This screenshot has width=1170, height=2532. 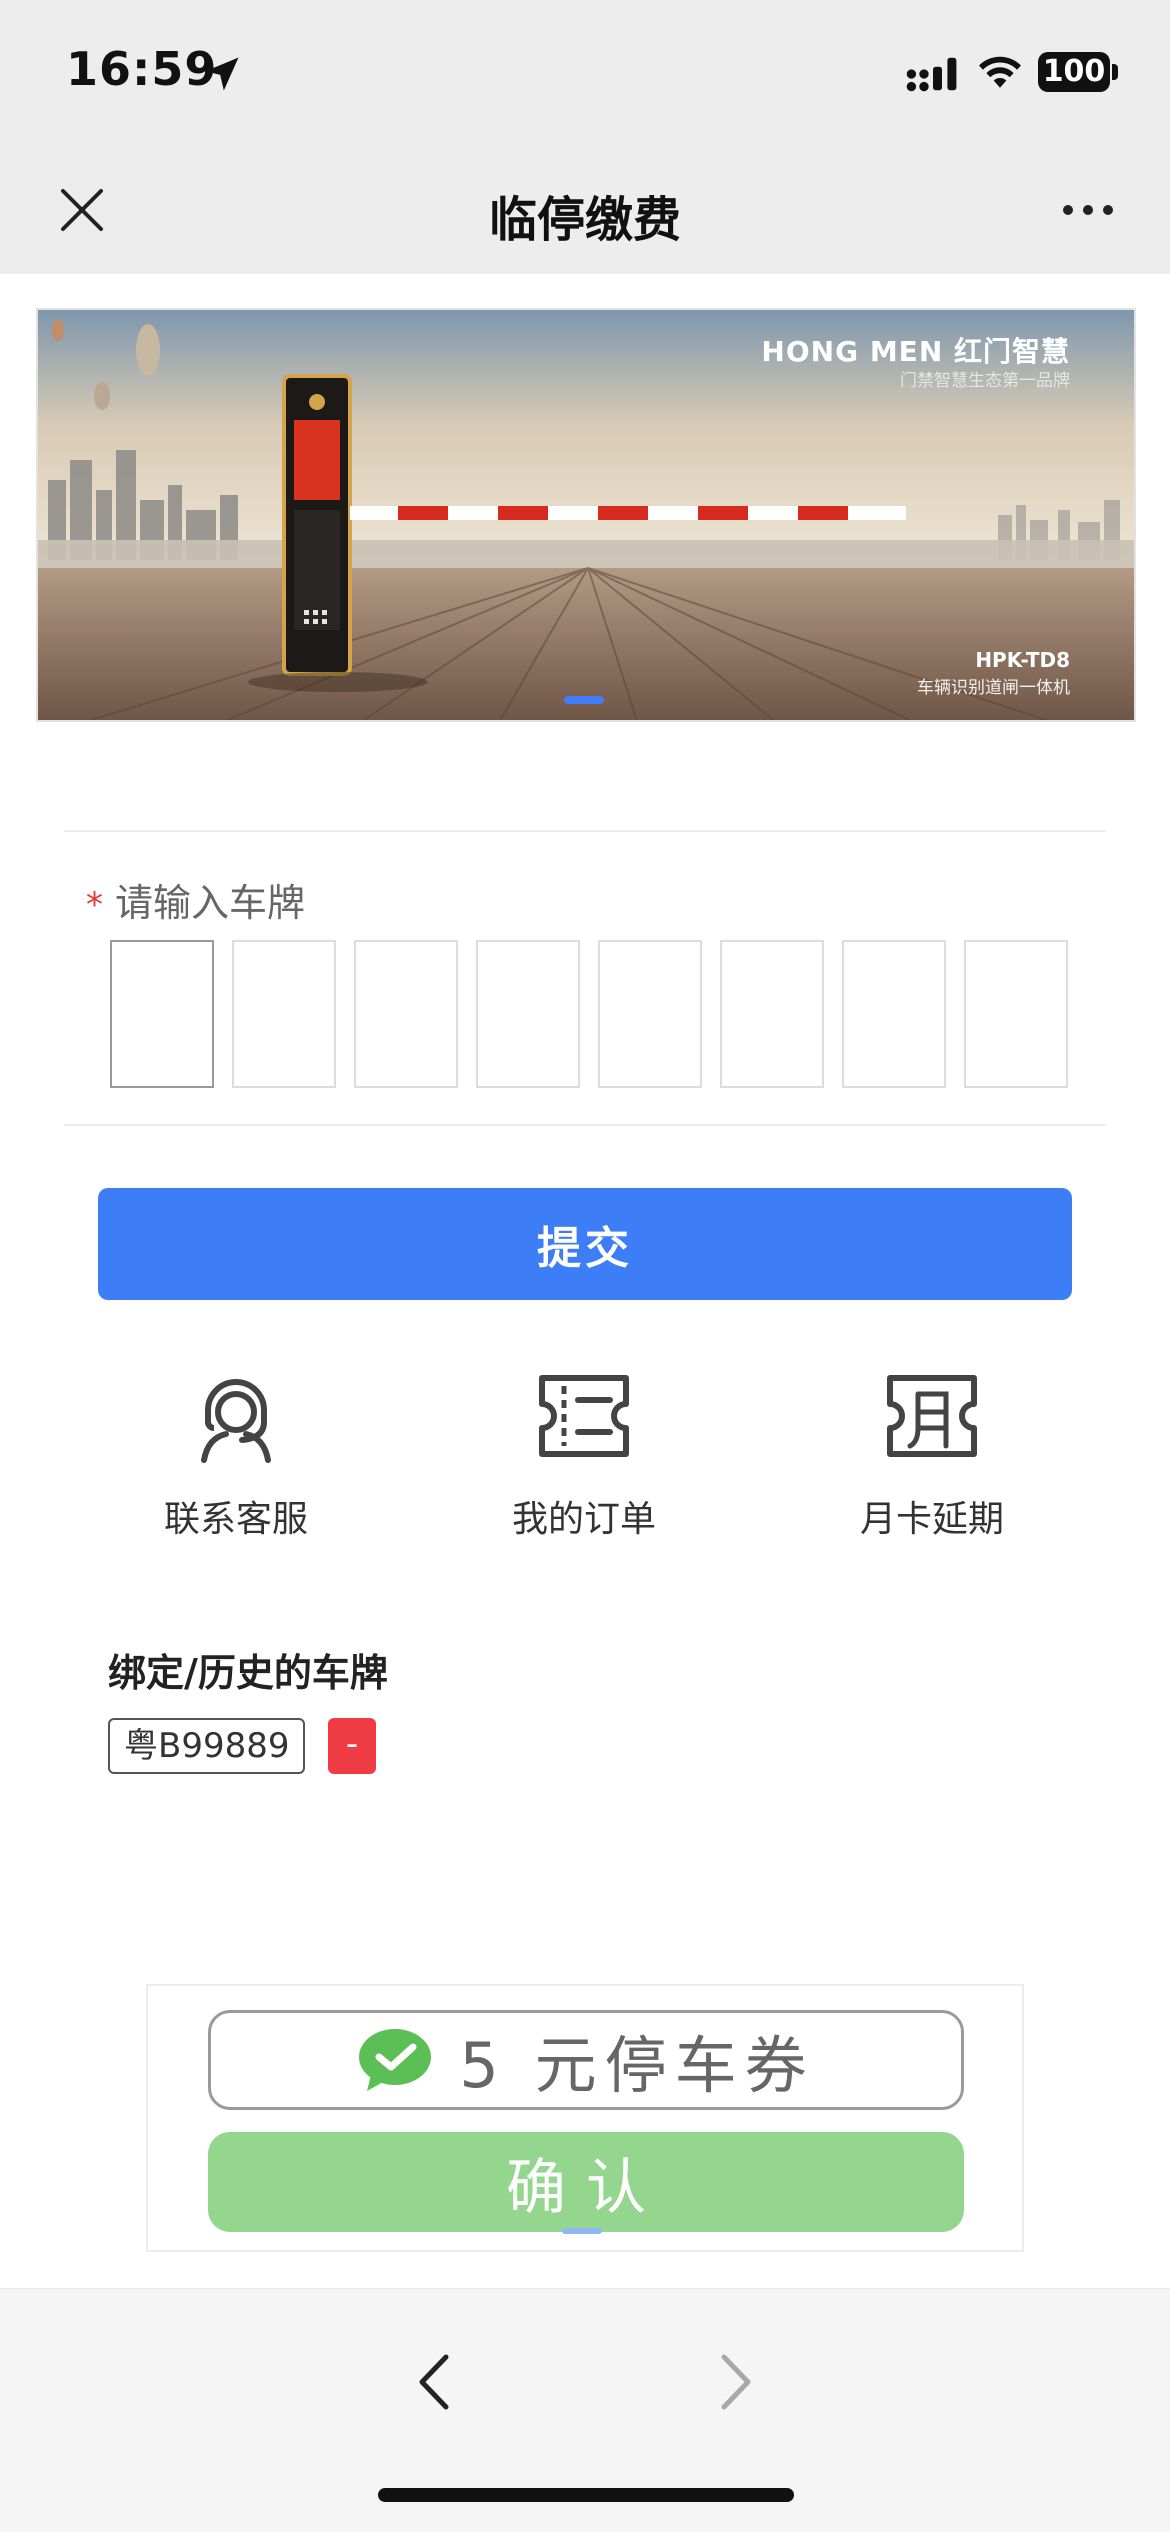 I want to click on coupon-pill: 5 元停车券, so click(x=586, y=2060).